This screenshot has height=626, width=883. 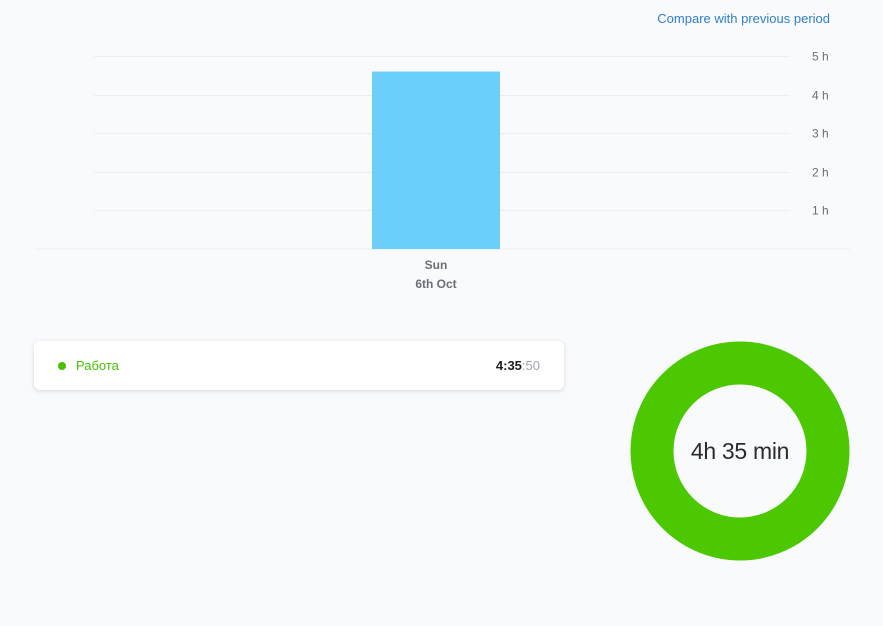 What do you see at coordinates (62, 365) in the screenshot?
I see `project-color-dot` at bounding box center [62, 365].